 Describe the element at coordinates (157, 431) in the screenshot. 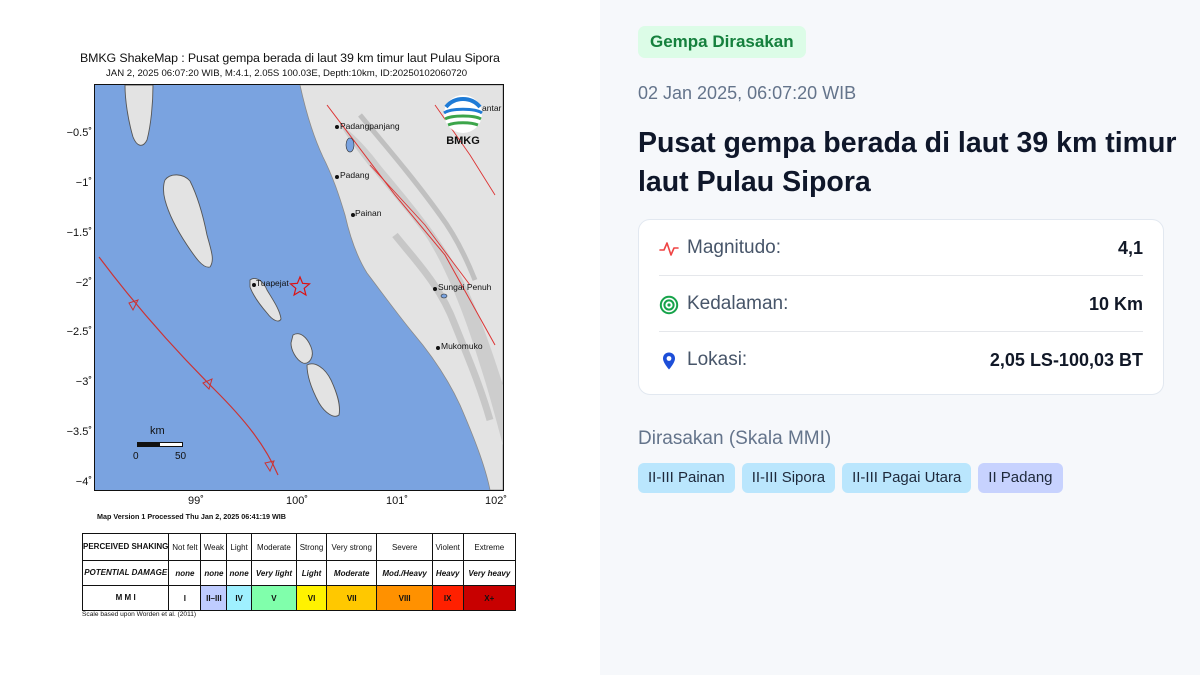

I see `scalebar-unit: km` at that location.